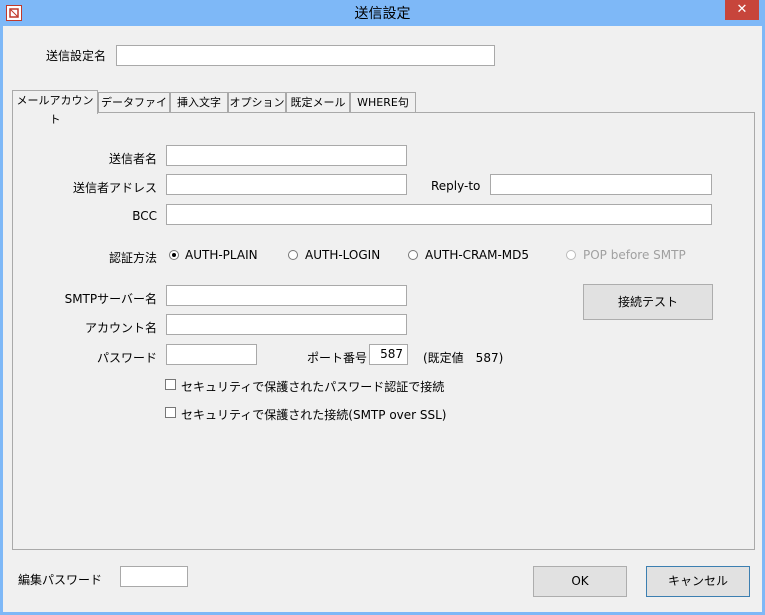 This screenshot has width=765, height=615. What do you see at coordinates (126, 358) in the screenshot?
I see `password-label: パスワード` at bounding box center [126, 358].